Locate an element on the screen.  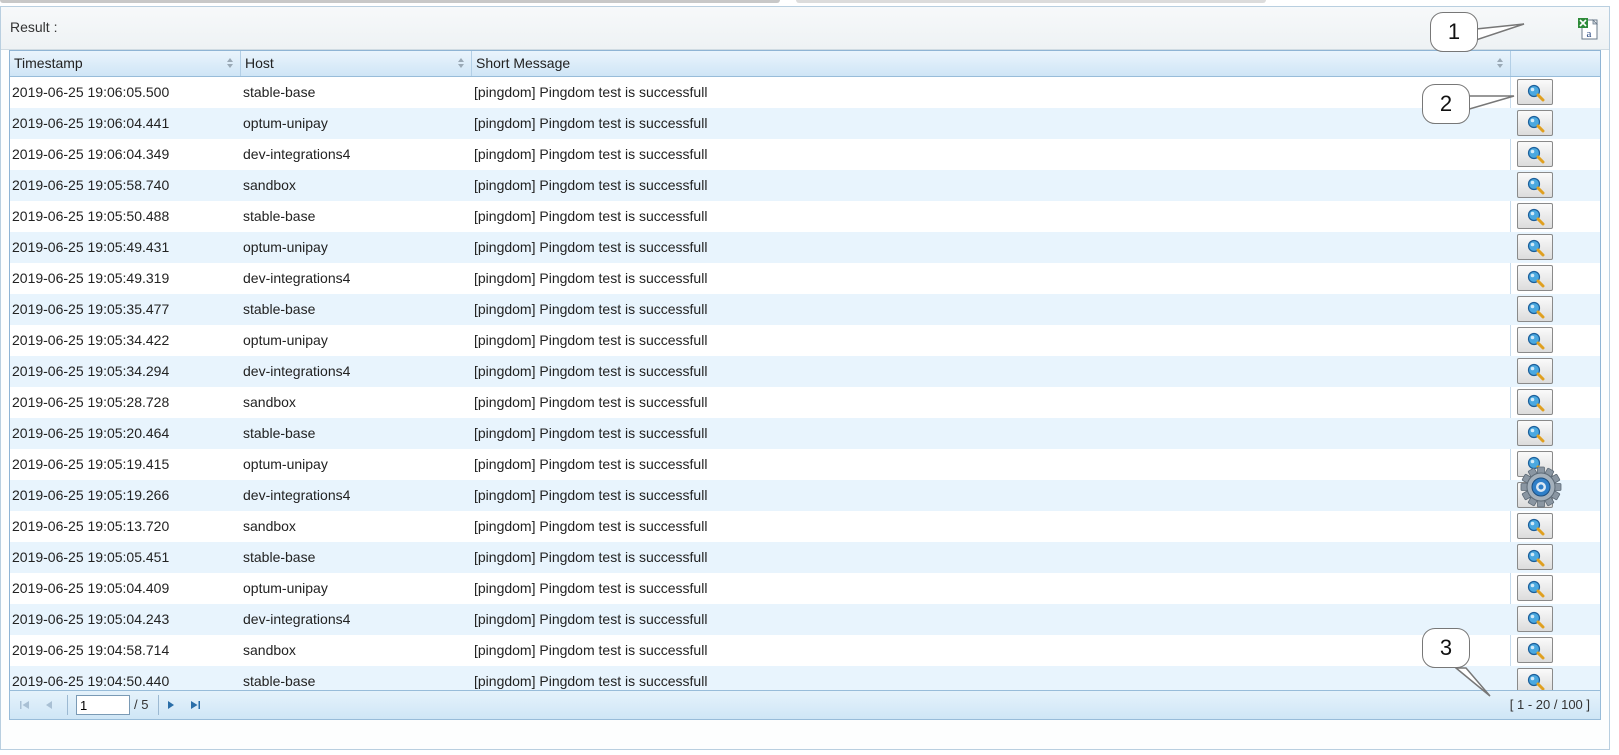
timestamp-cell: 2019-06-25 19:05:28.728 is located at coordinates (91, 402).